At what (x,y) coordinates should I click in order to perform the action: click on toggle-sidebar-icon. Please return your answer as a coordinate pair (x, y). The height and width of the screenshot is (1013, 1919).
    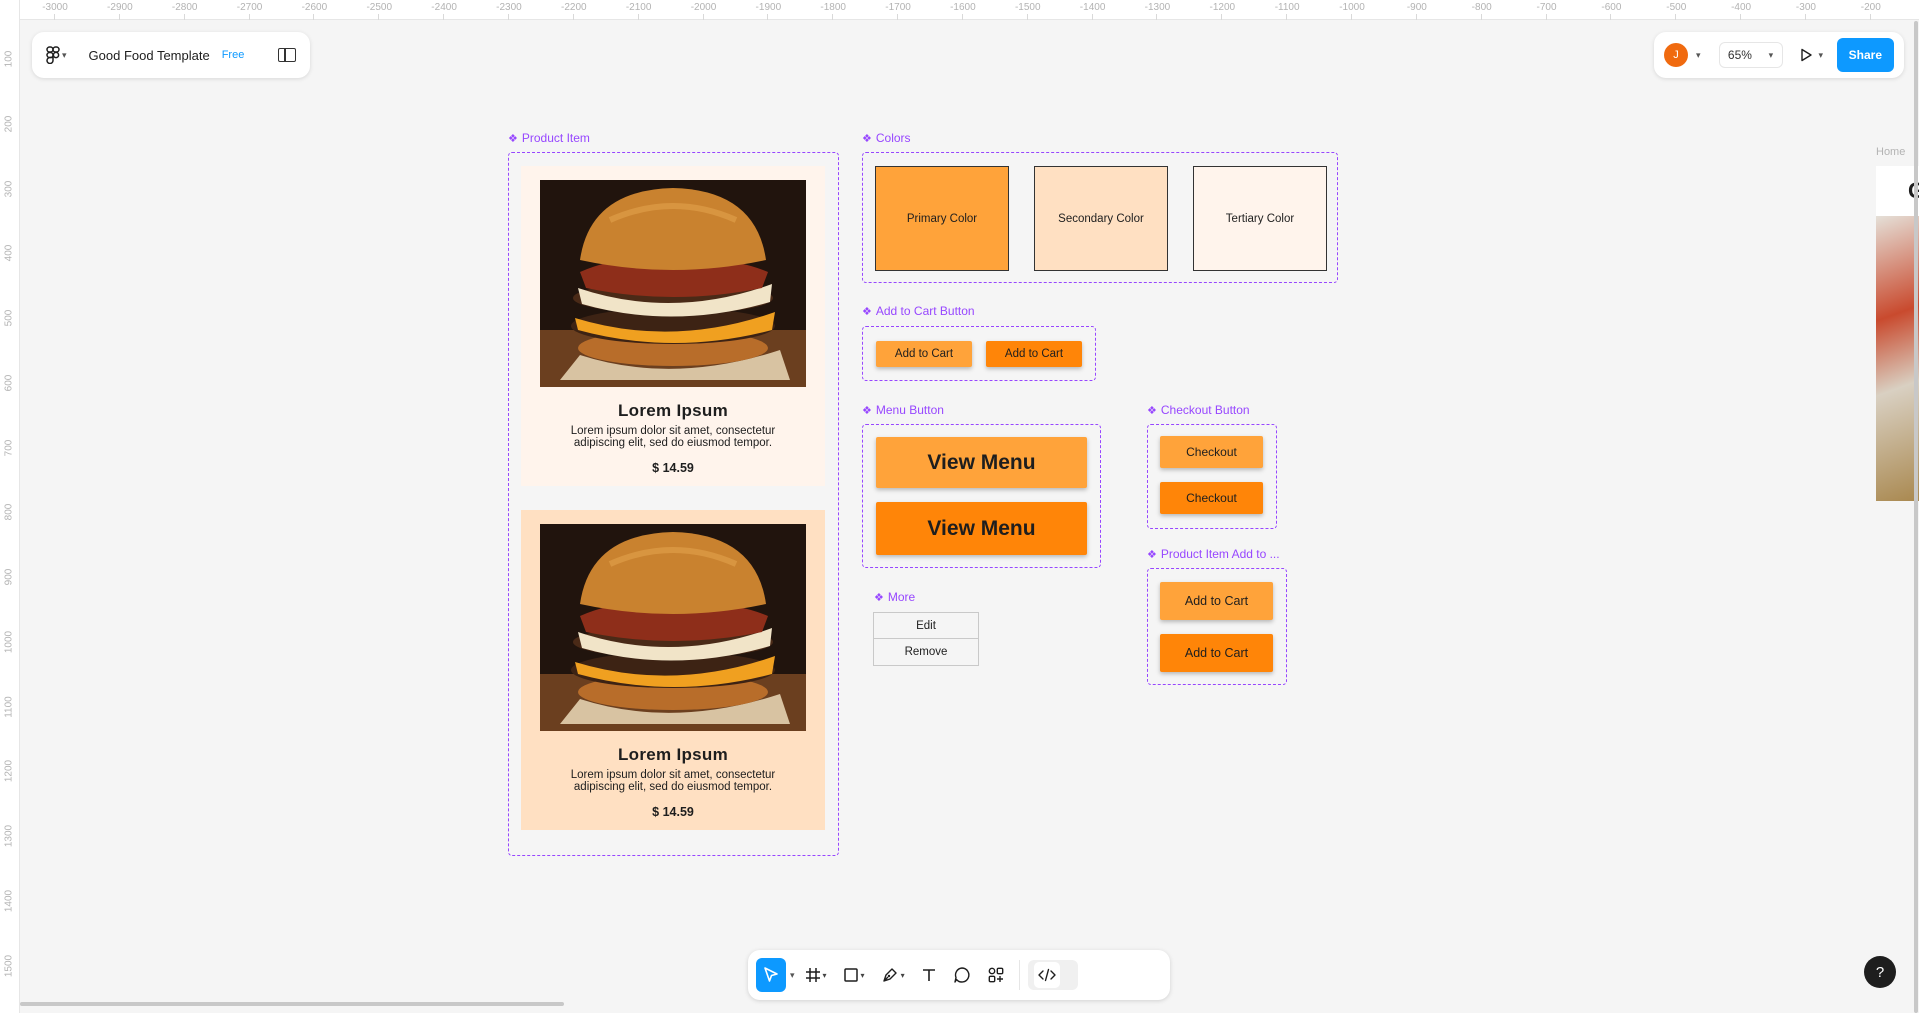
    Looking at the image, I should click on (287, 55).